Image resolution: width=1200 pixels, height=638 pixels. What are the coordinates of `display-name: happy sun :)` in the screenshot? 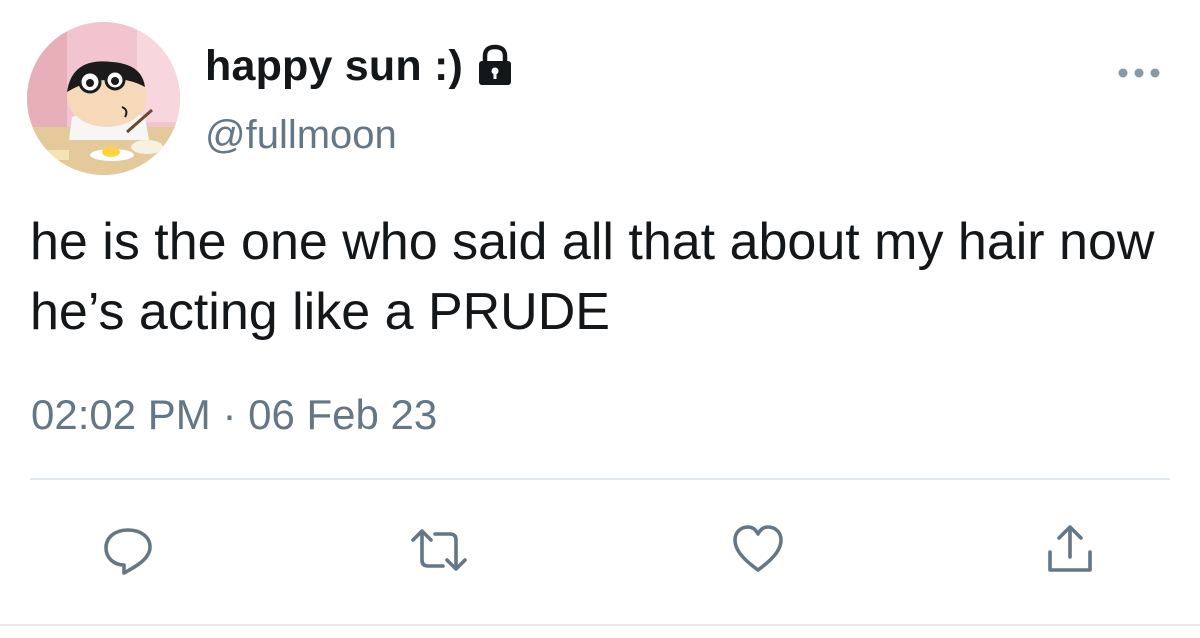 It's located at (334, 66).